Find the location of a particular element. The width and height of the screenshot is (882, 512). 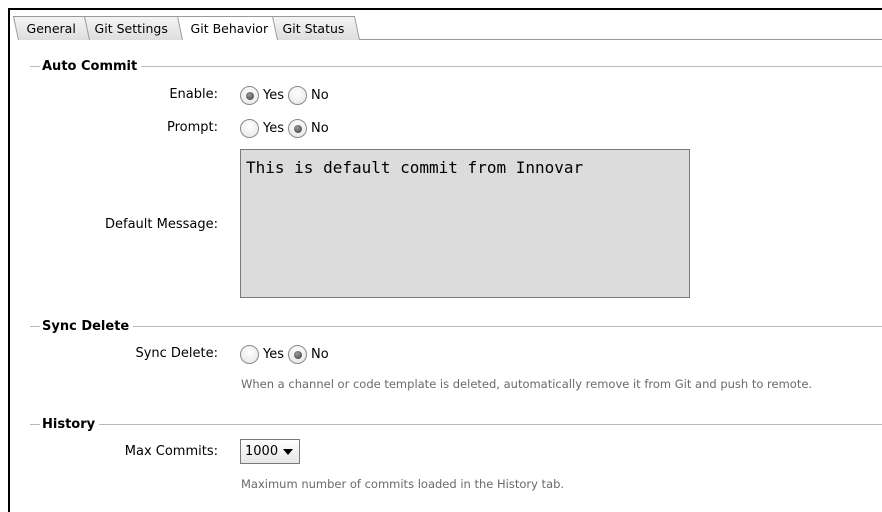

auto-commit-section-header: Auto Commit is located at coordinates (456, 66).